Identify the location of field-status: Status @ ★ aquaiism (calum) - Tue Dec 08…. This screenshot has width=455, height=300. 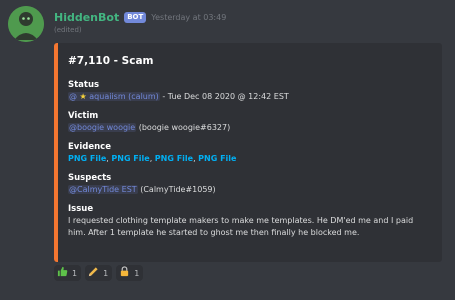
(250, 91).